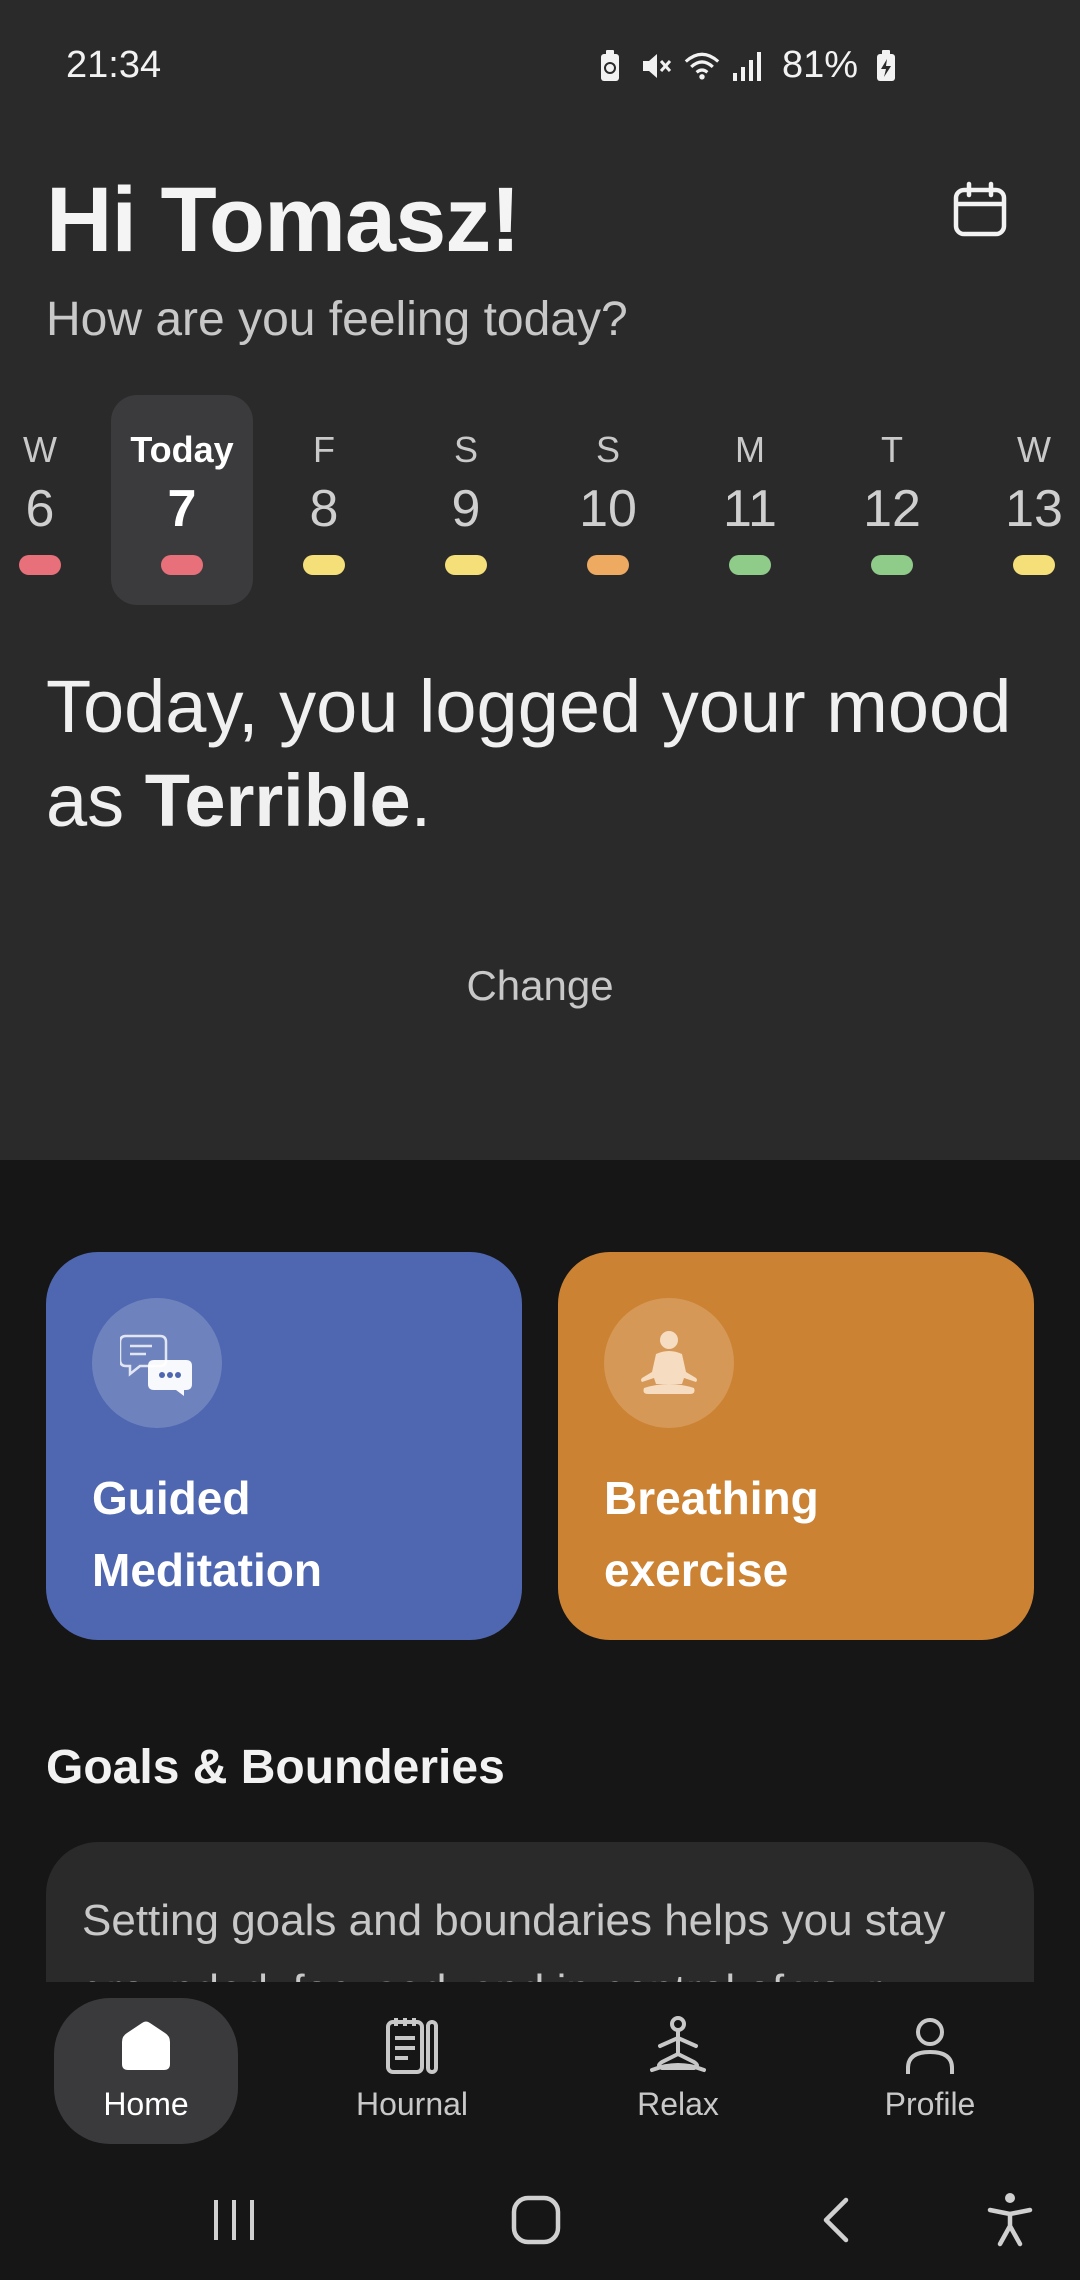 The width and height of the screenshot is (1080, 2280). I want to click on day-number: 11, so click(750, 509).